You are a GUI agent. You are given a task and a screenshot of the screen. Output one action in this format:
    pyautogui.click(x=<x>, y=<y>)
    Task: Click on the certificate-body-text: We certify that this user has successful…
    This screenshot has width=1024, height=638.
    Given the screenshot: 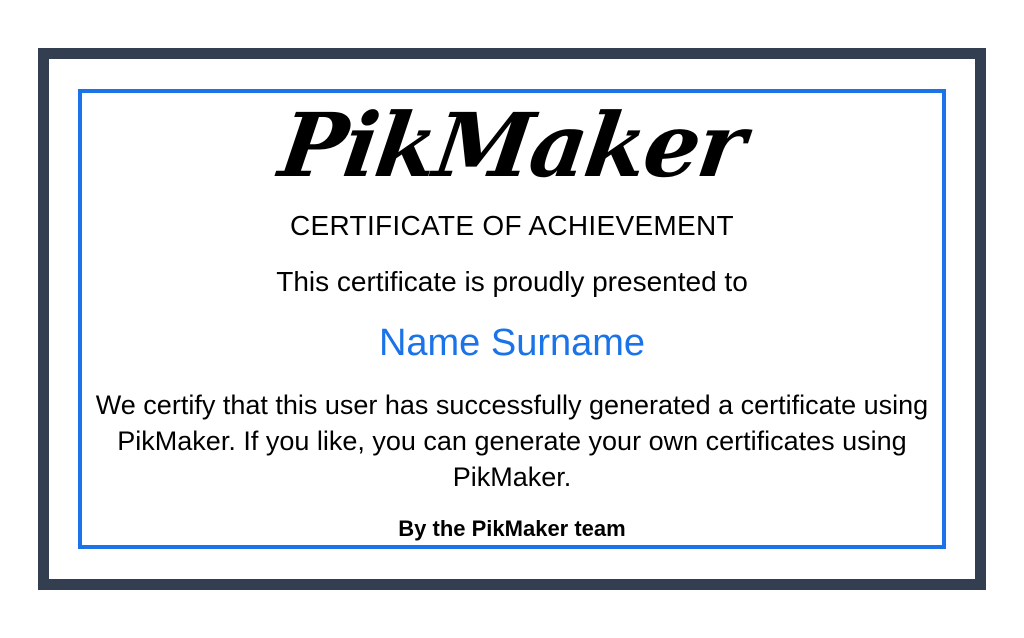 What is the action you would take?
    pyautogui.click(x=512, y=441)
    